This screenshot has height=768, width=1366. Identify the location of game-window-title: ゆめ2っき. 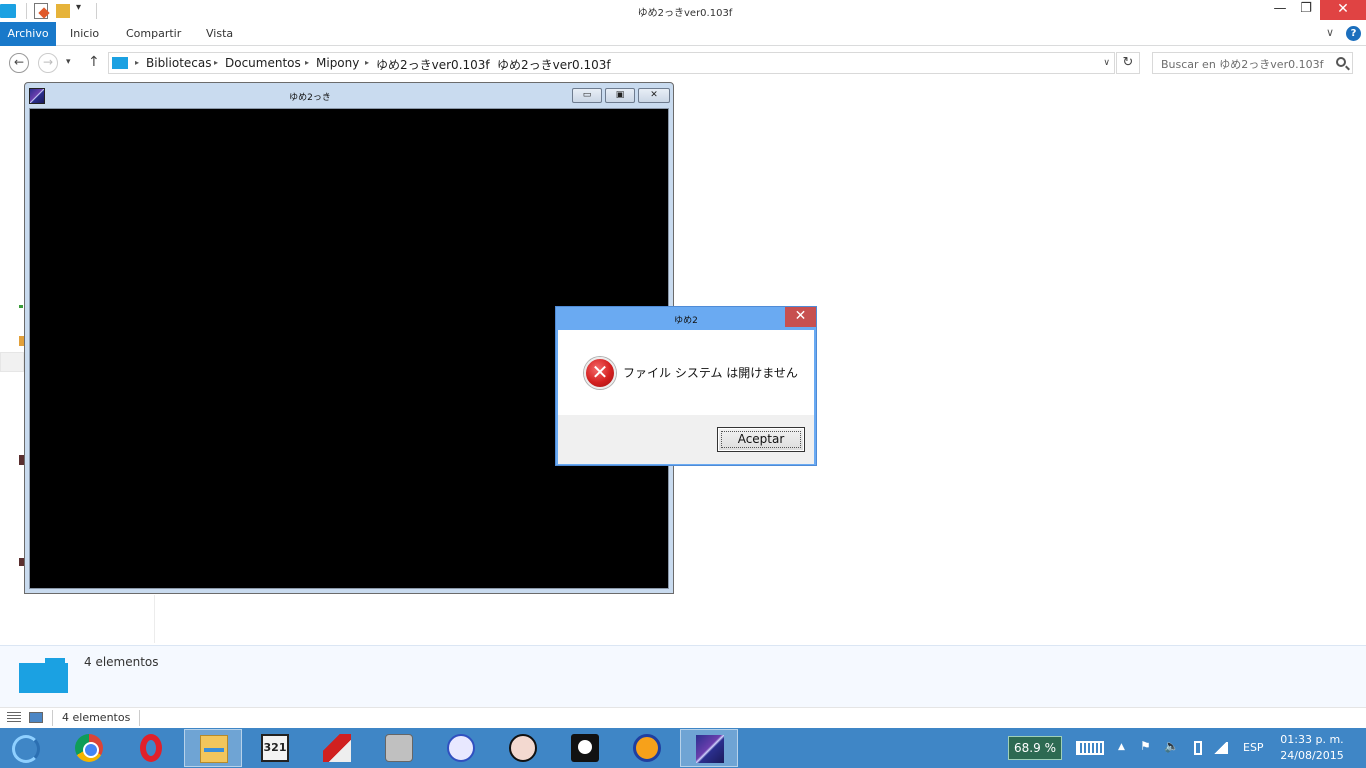
(310, 98).